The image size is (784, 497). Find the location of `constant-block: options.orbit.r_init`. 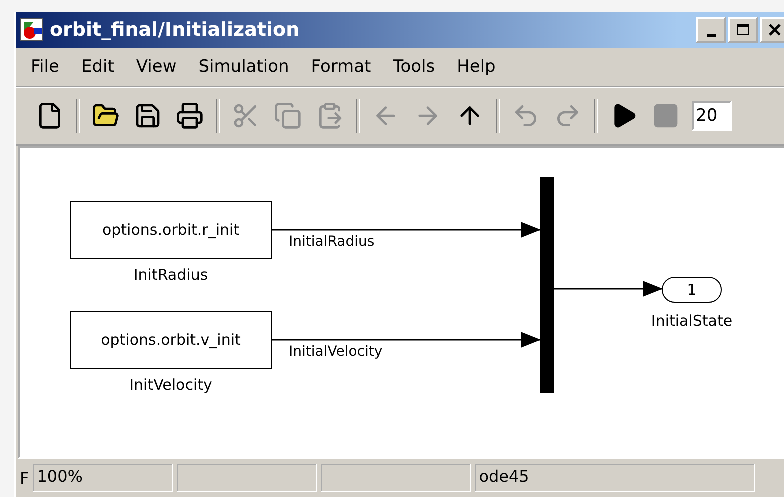

constant-block: options.orbit.r_init is located at coordinates (171, 230).